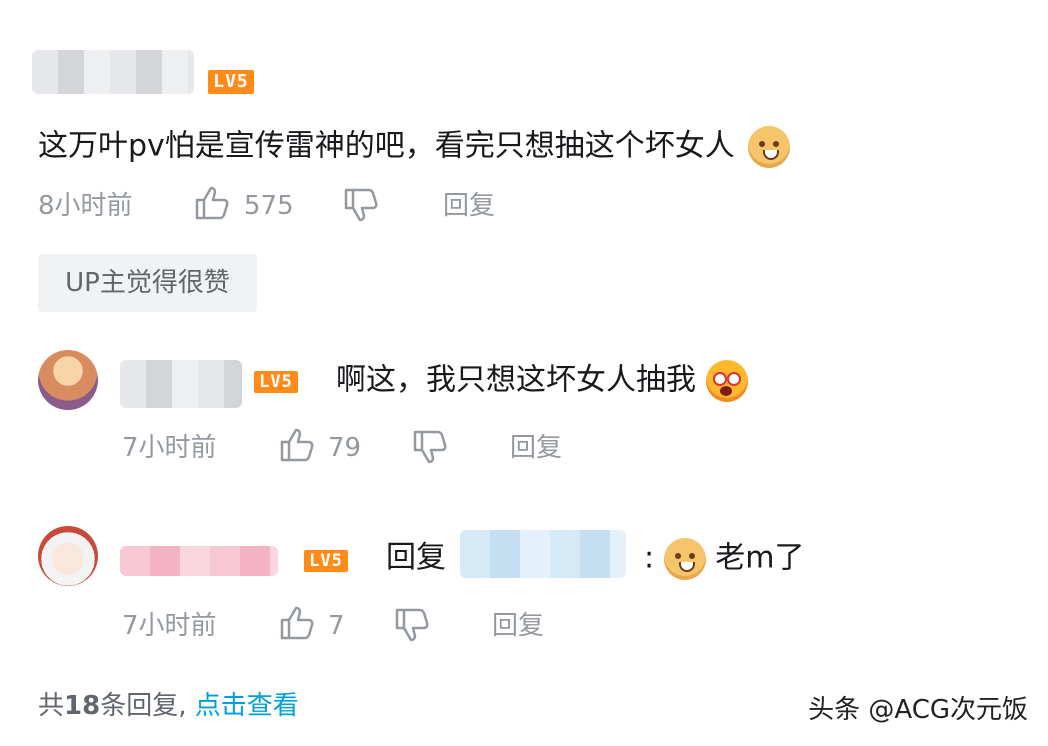 Image resolution: width=1048 pixels, height=746 pixels. What do you see at coordinates (336, 626) in the screenshot?
I see `like-count: 7` at bounding box center [336, 626].